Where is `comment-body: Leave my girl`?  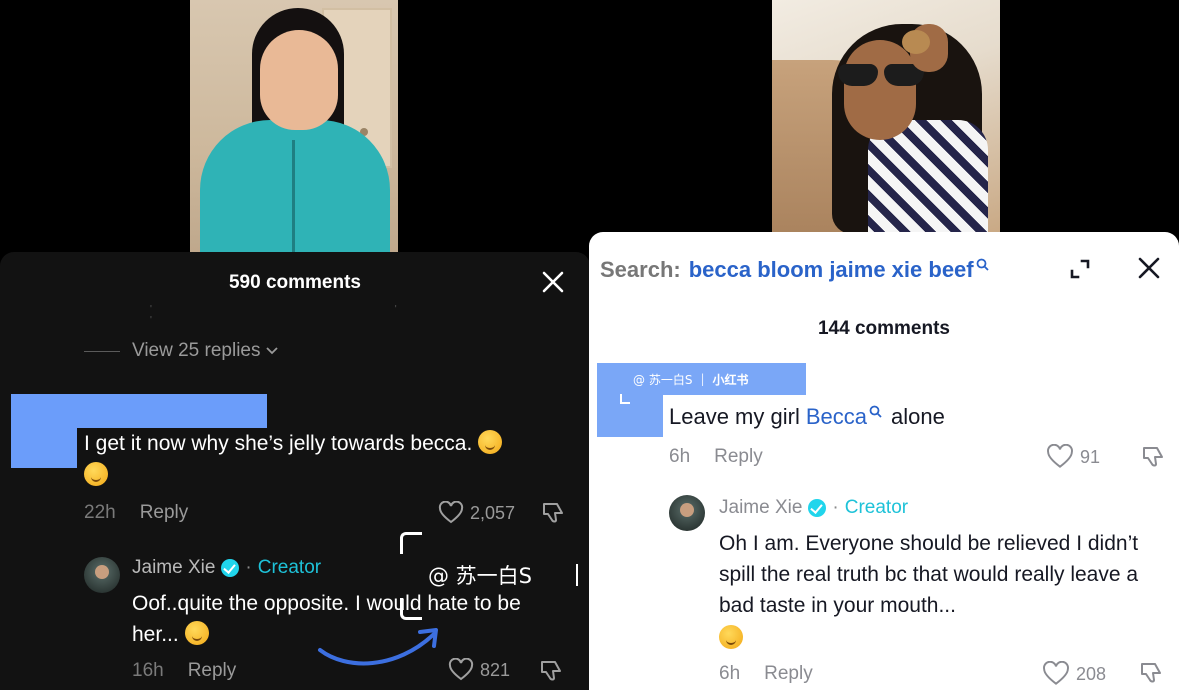 comment-body: Leave my girl is located at coordinates (734, 416).